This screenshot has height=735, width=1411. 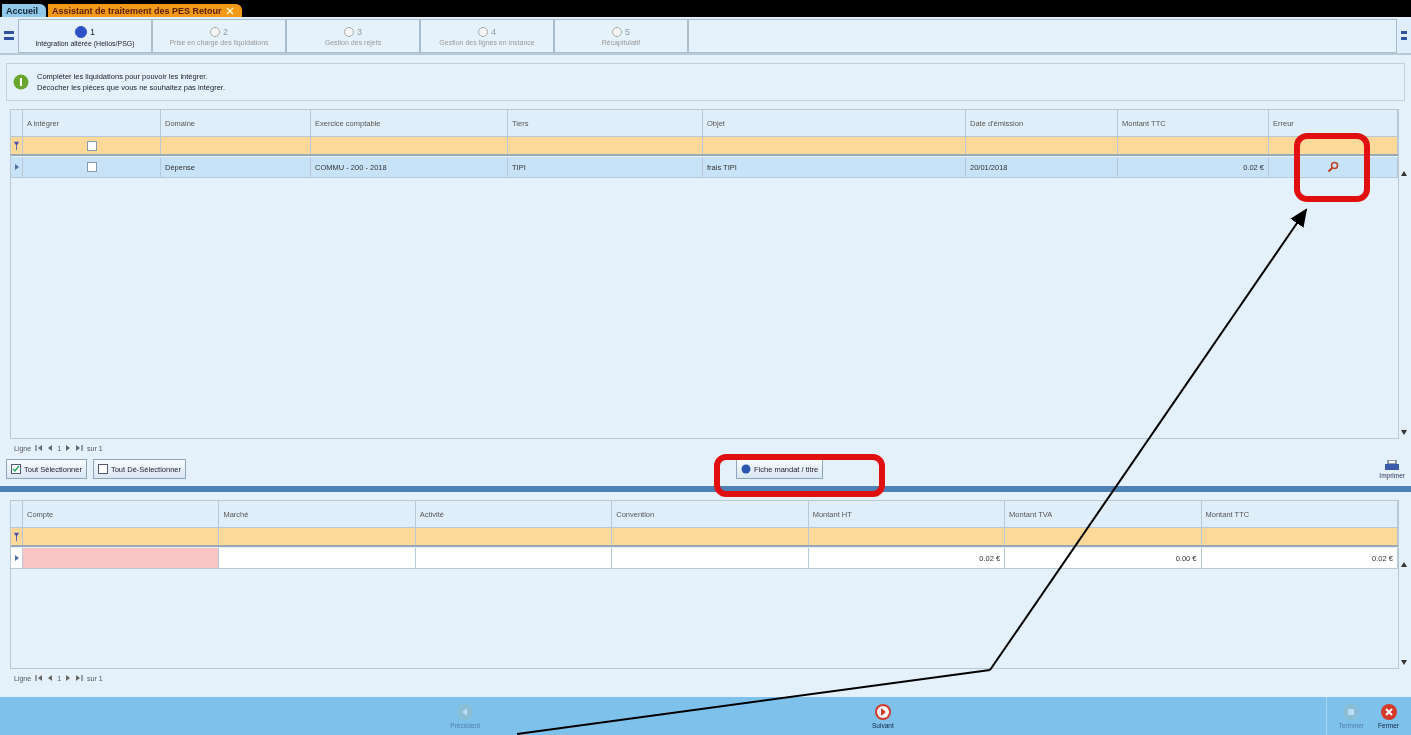 What do you see at coordinates (1392, 465) in the screenshot?
I see `printer-icon` at bounding box center [1392, 465].